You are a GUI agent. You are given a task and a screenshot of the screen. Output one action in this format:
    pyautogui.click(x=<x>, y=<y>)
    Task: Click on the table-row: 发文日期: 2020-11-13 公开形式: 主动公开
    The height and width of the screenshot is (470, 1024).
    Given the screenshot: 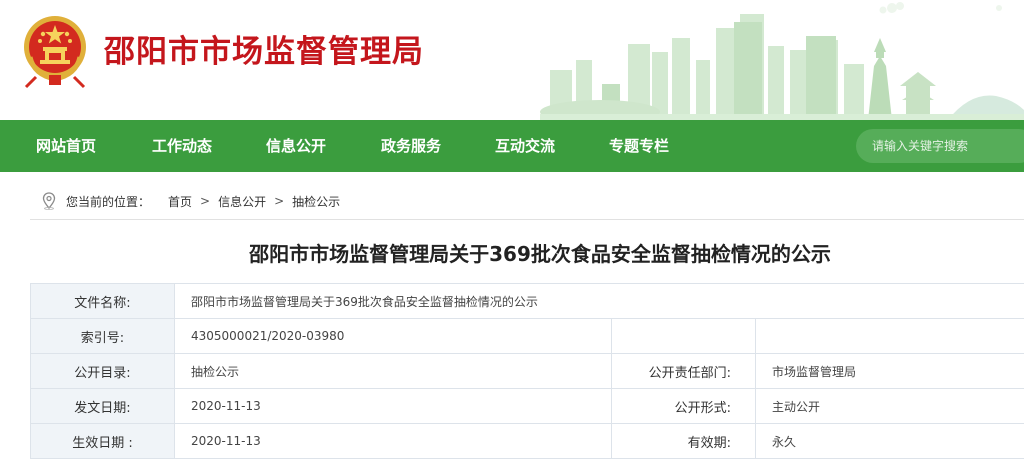 What is the action you would take?
    pyautogui.click(x=527, y=406)
    